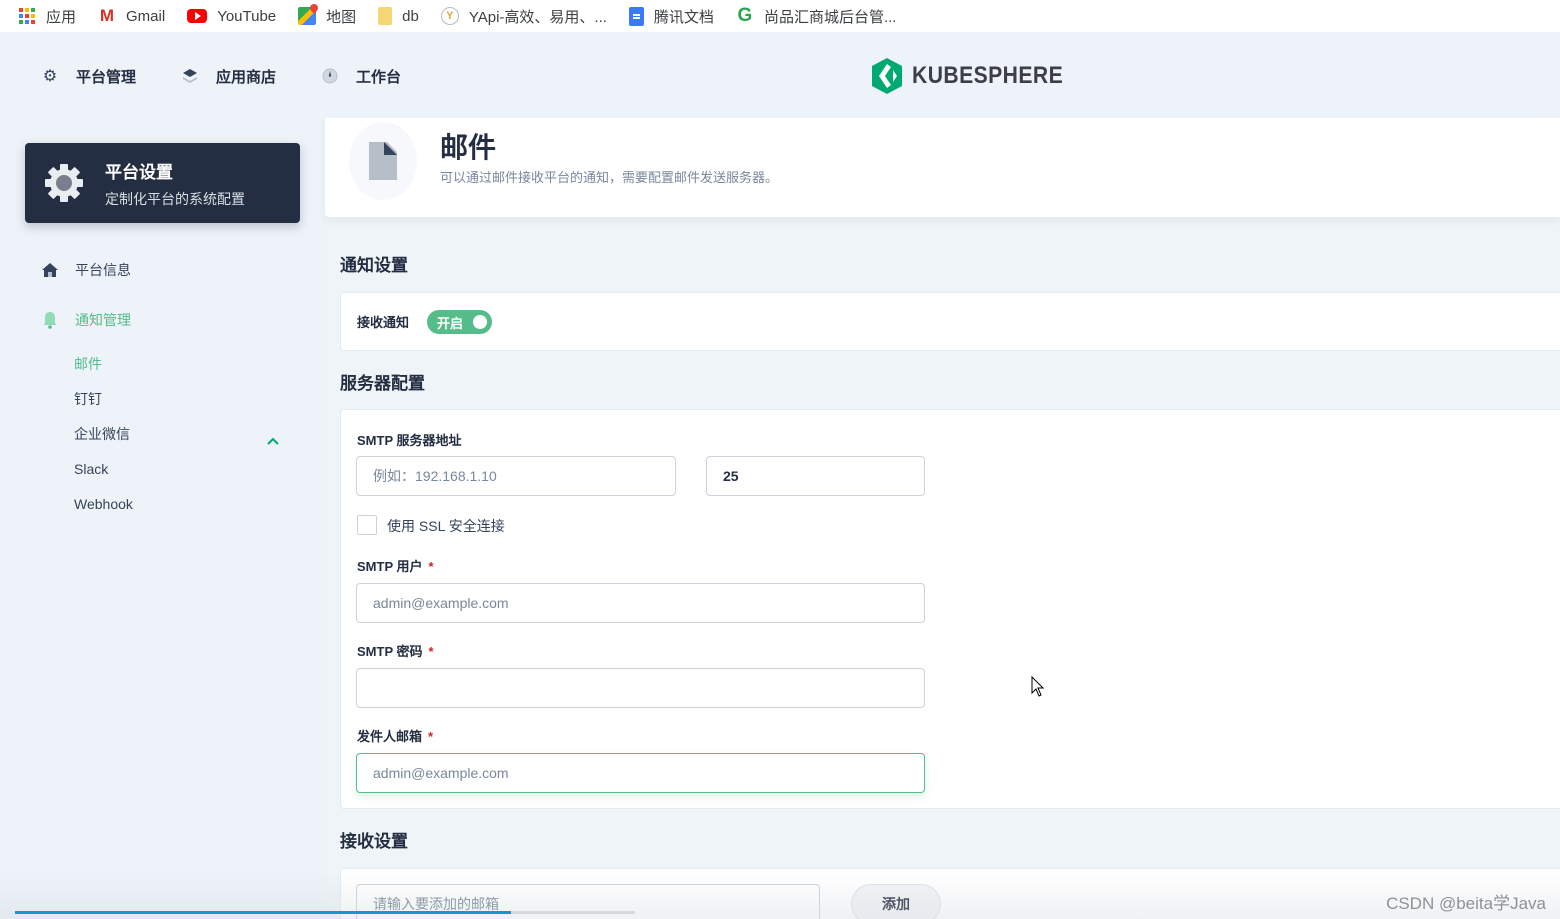 The width and height of the screenshot is (1560, 919). Describe the element at coordinates (745, 15) in the screenshot. I see `site-favicon-icon: G` at that location.